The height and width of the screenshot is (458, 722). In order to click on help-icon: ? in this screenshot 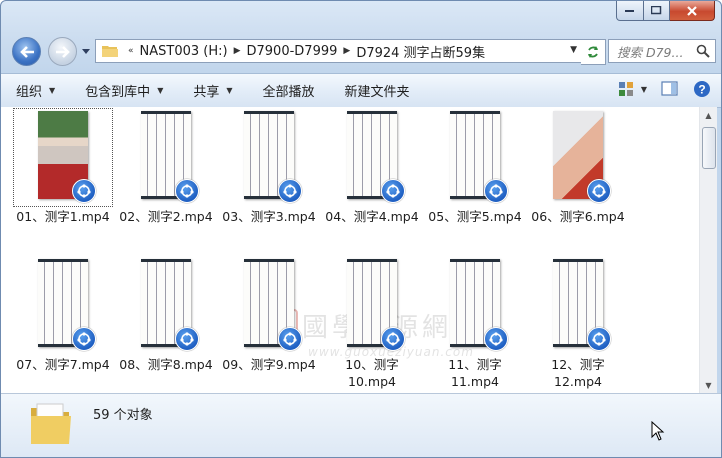, I will do `click(702, 89)`.